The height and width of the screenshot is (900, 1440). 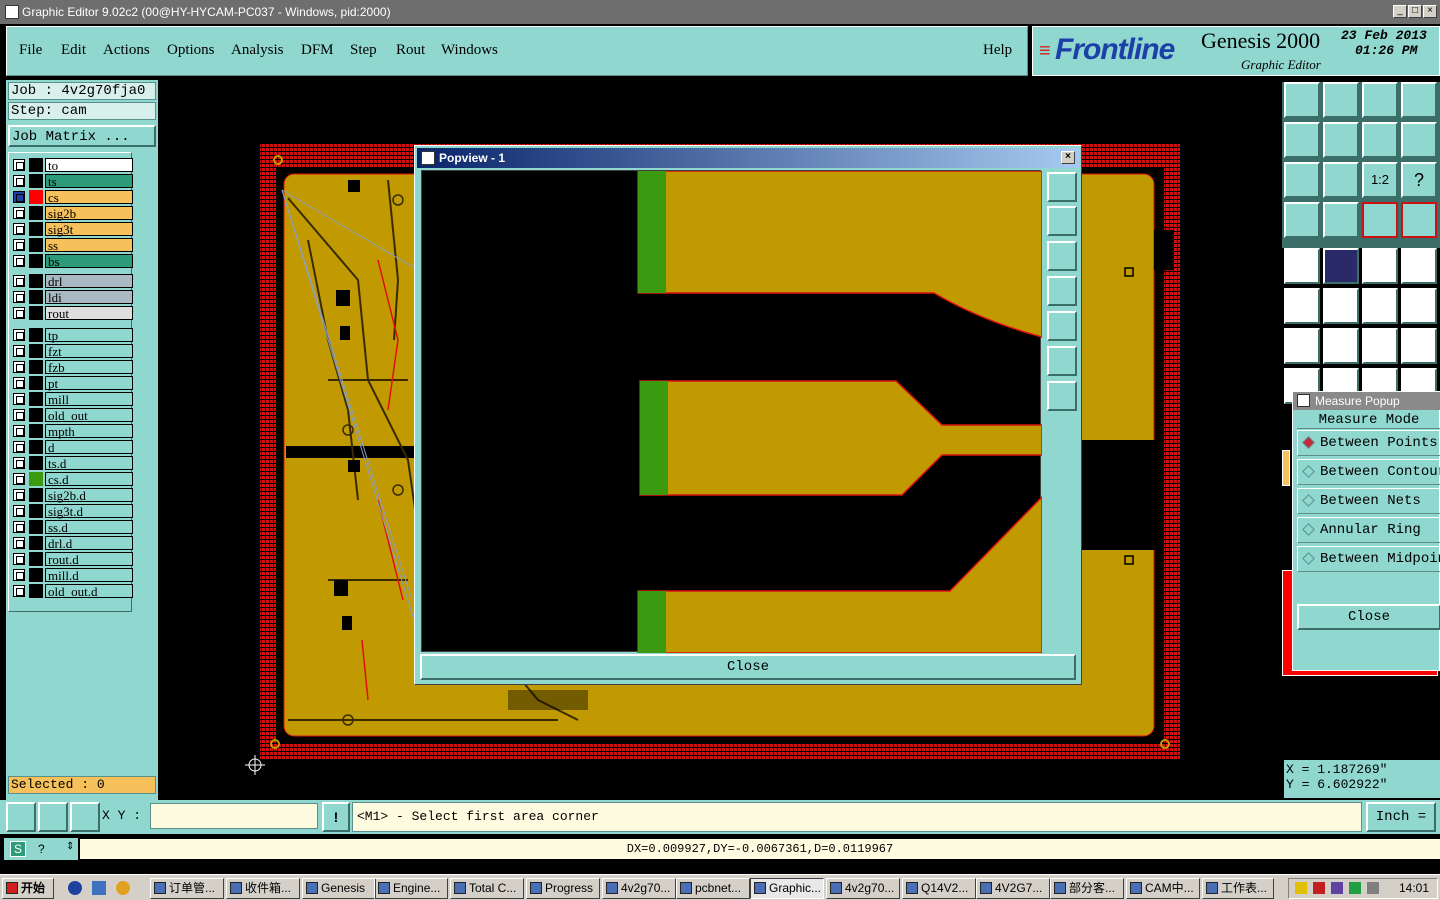 I want to click on layer-row-sig3t-d: sig3t.d, so click(x=73, y=511).